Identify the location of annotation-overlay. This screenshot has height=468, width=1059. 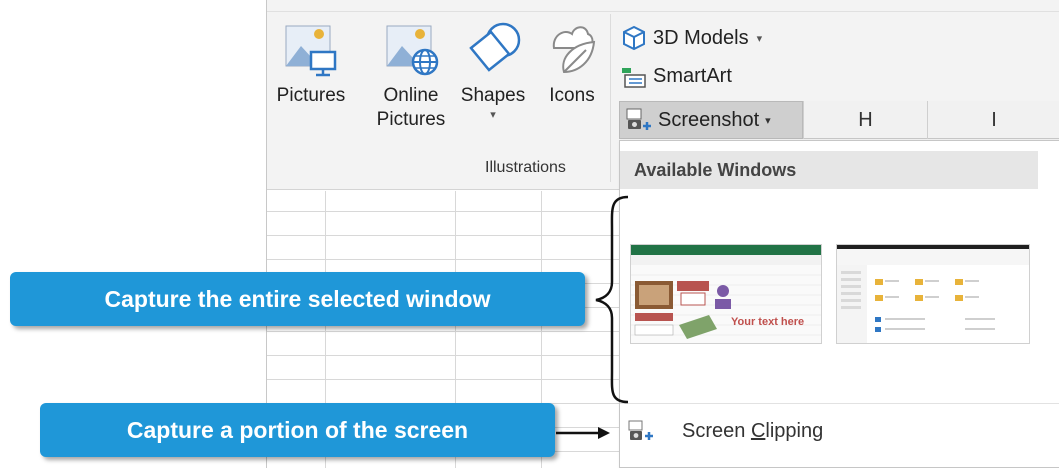
(592, 317).